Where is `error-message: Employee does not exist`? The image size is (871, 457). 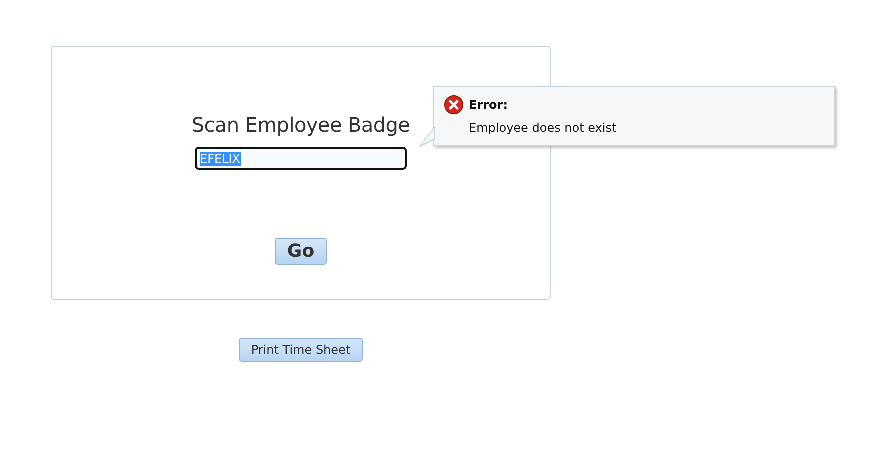
error-message: Employee does not exist is located at coordinates (543, 128).